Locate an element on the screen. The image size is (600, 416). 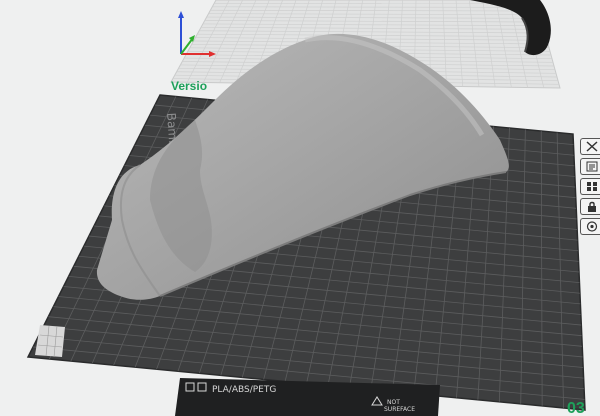
close-x-button is located at coordinates (590, 146).